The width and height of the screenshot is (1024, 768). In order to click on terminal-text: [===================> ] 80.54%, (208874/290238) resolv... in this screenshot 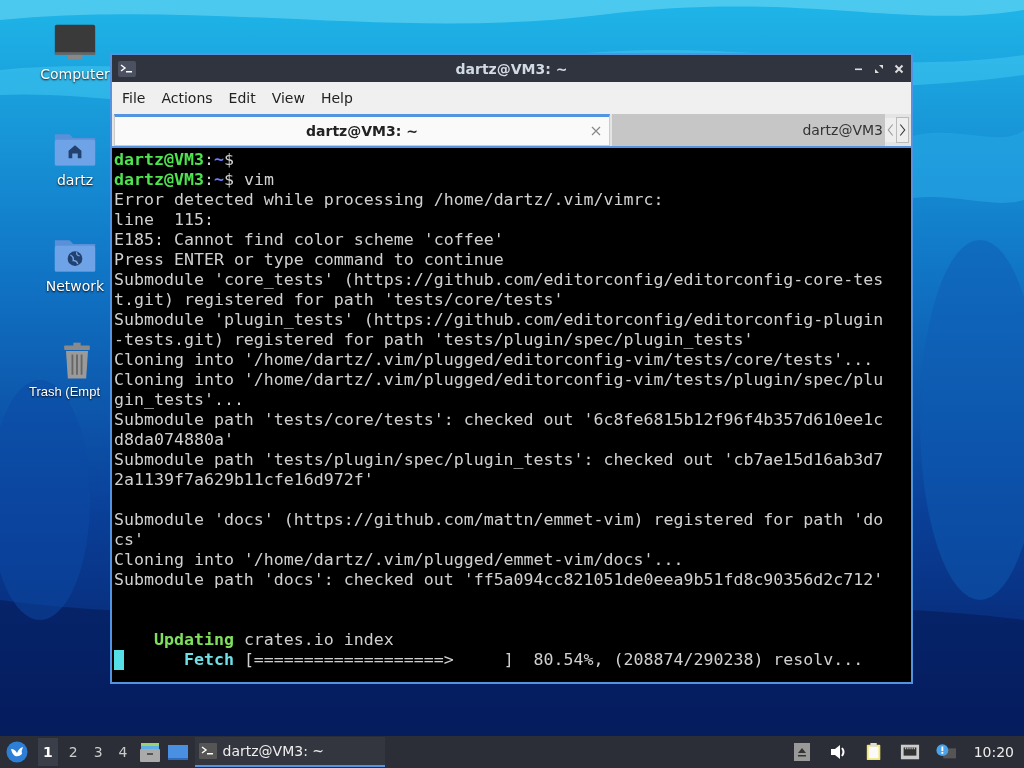, I will do `click(553, 660)`.